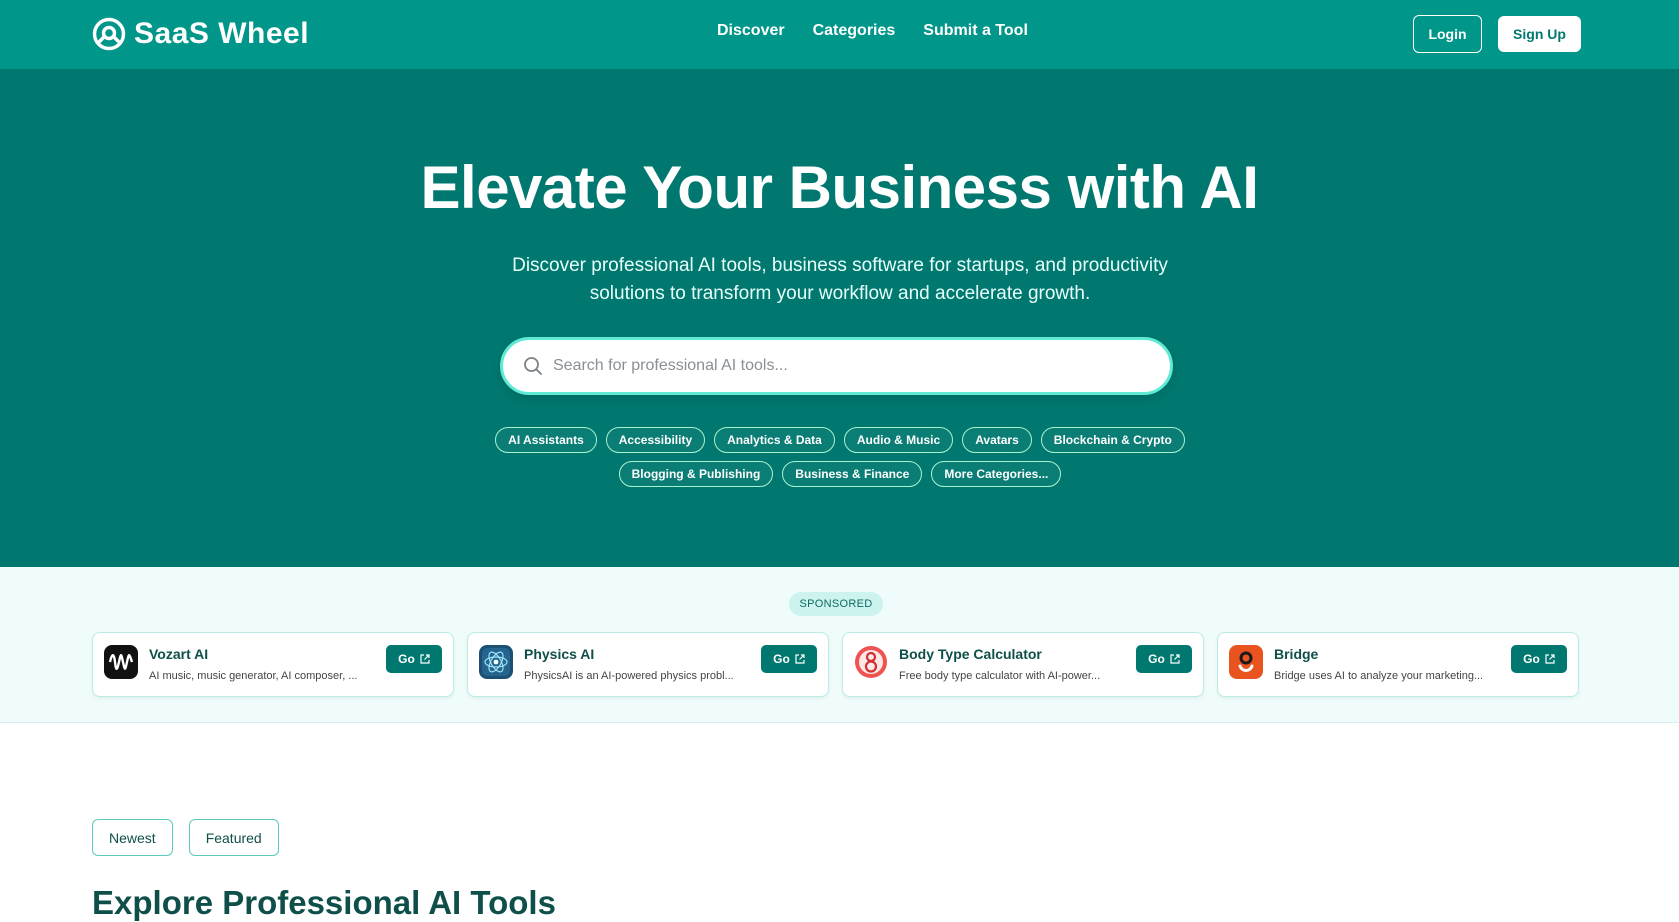  What do you see at coordinates (751, 31) in the screenshot?
I see `nav-discover: Discover` at bounding box center [751, 31].